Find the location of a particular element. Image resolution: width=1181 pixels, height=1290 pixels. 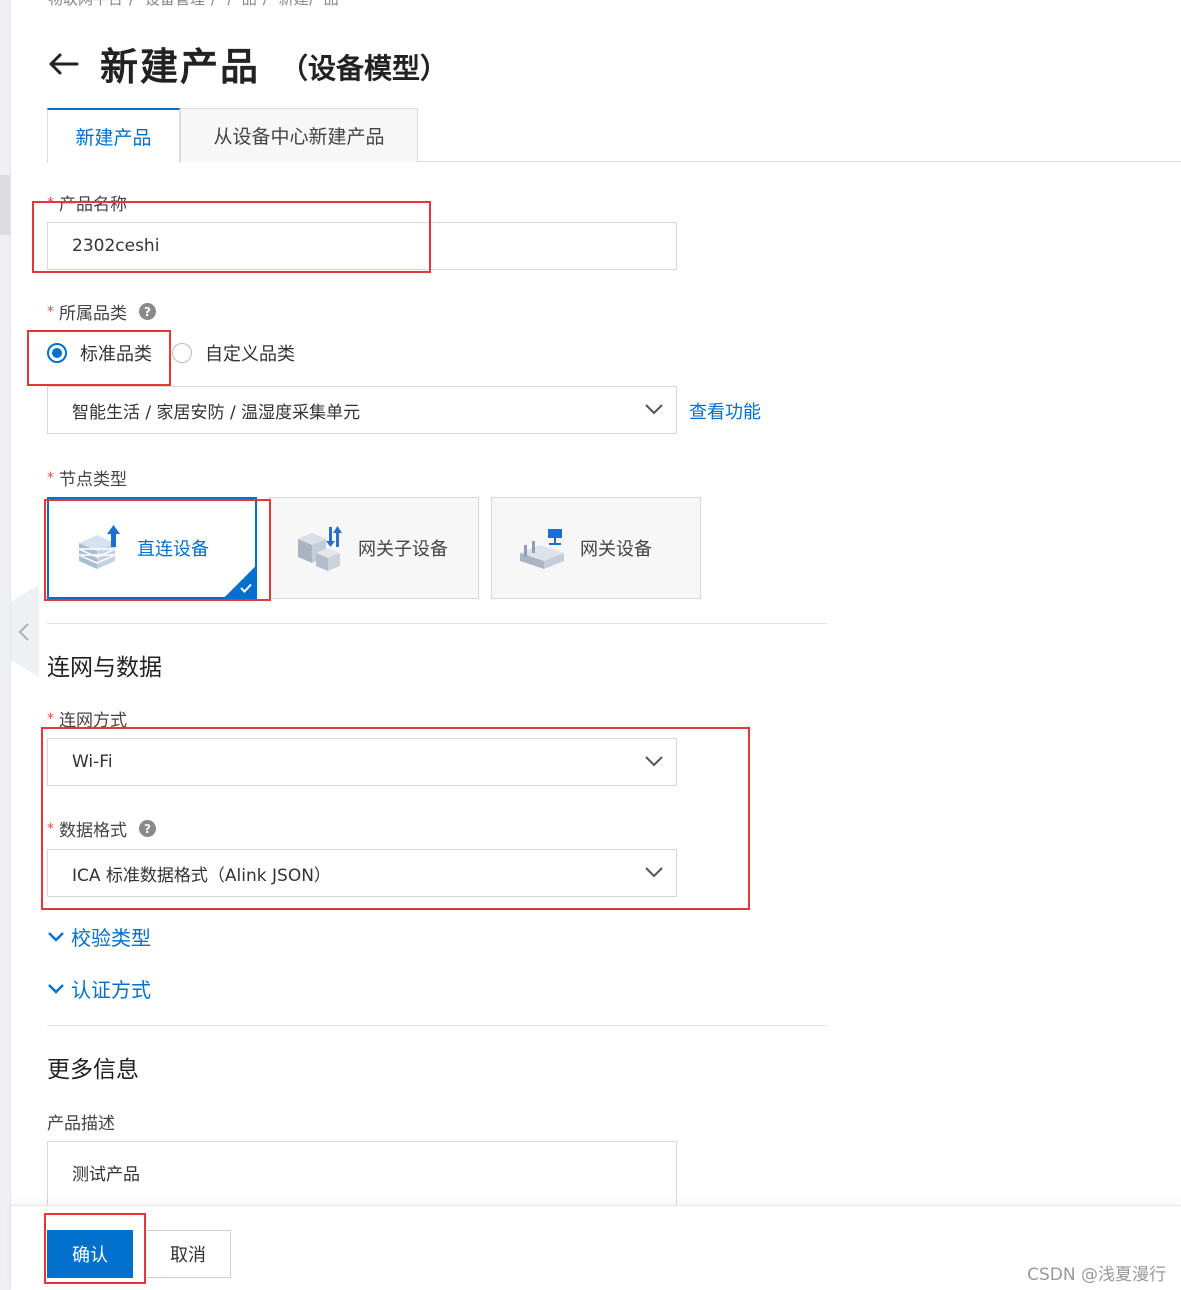

product-name-label-text: 产品名称 is located at coordinates (93, 205).